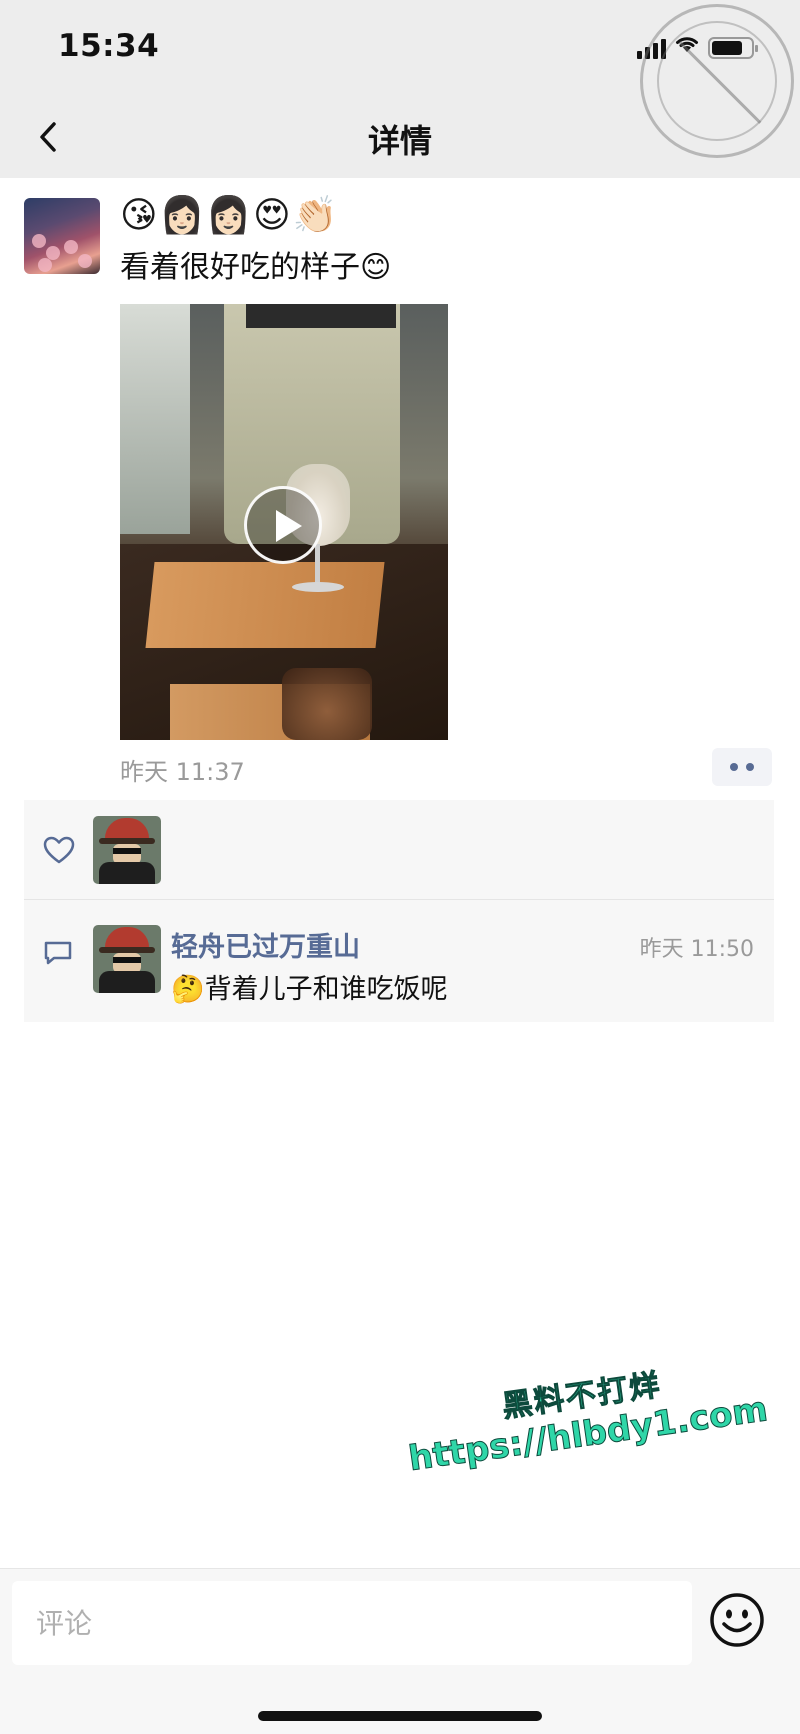  Describe the element at coordinates (182, 772) in the screenshot. I see `post-time: 昨天 11:37` at that location.